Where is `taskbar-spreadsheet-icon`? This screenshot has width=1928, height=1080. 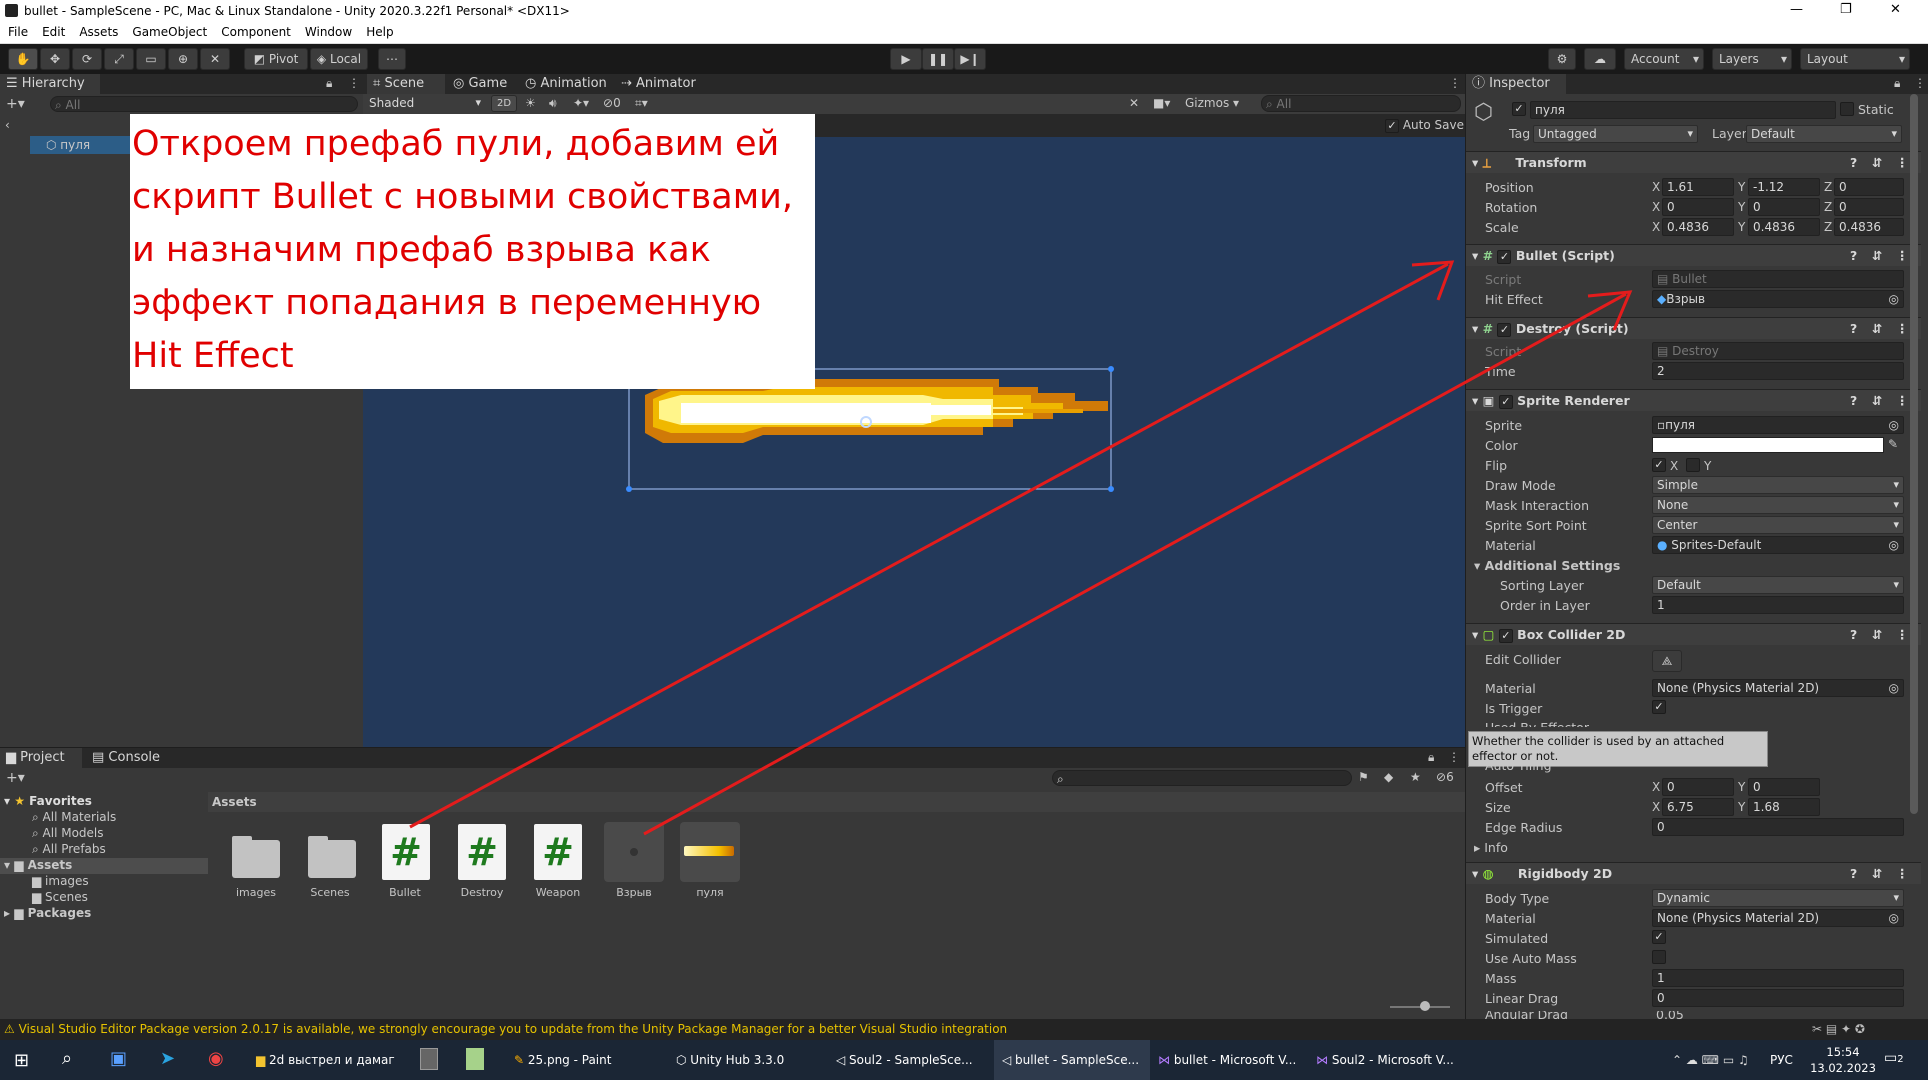 taskbar-spreadsheet-icon is located at coordinates (475, 1059).